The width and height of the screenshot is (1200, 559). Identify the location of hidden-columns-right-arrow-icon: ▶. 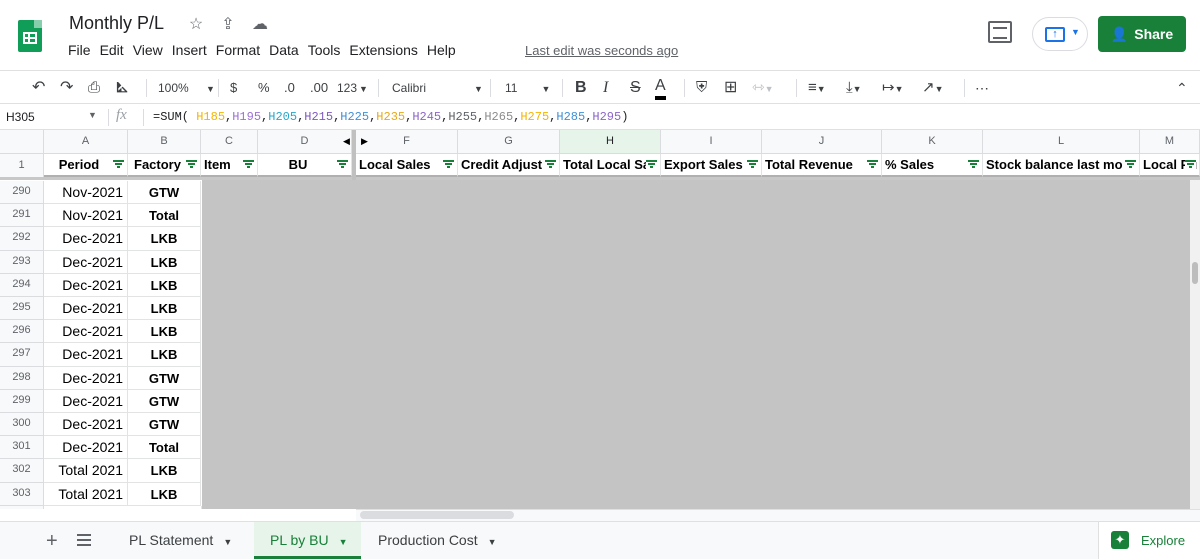
(364, 141).